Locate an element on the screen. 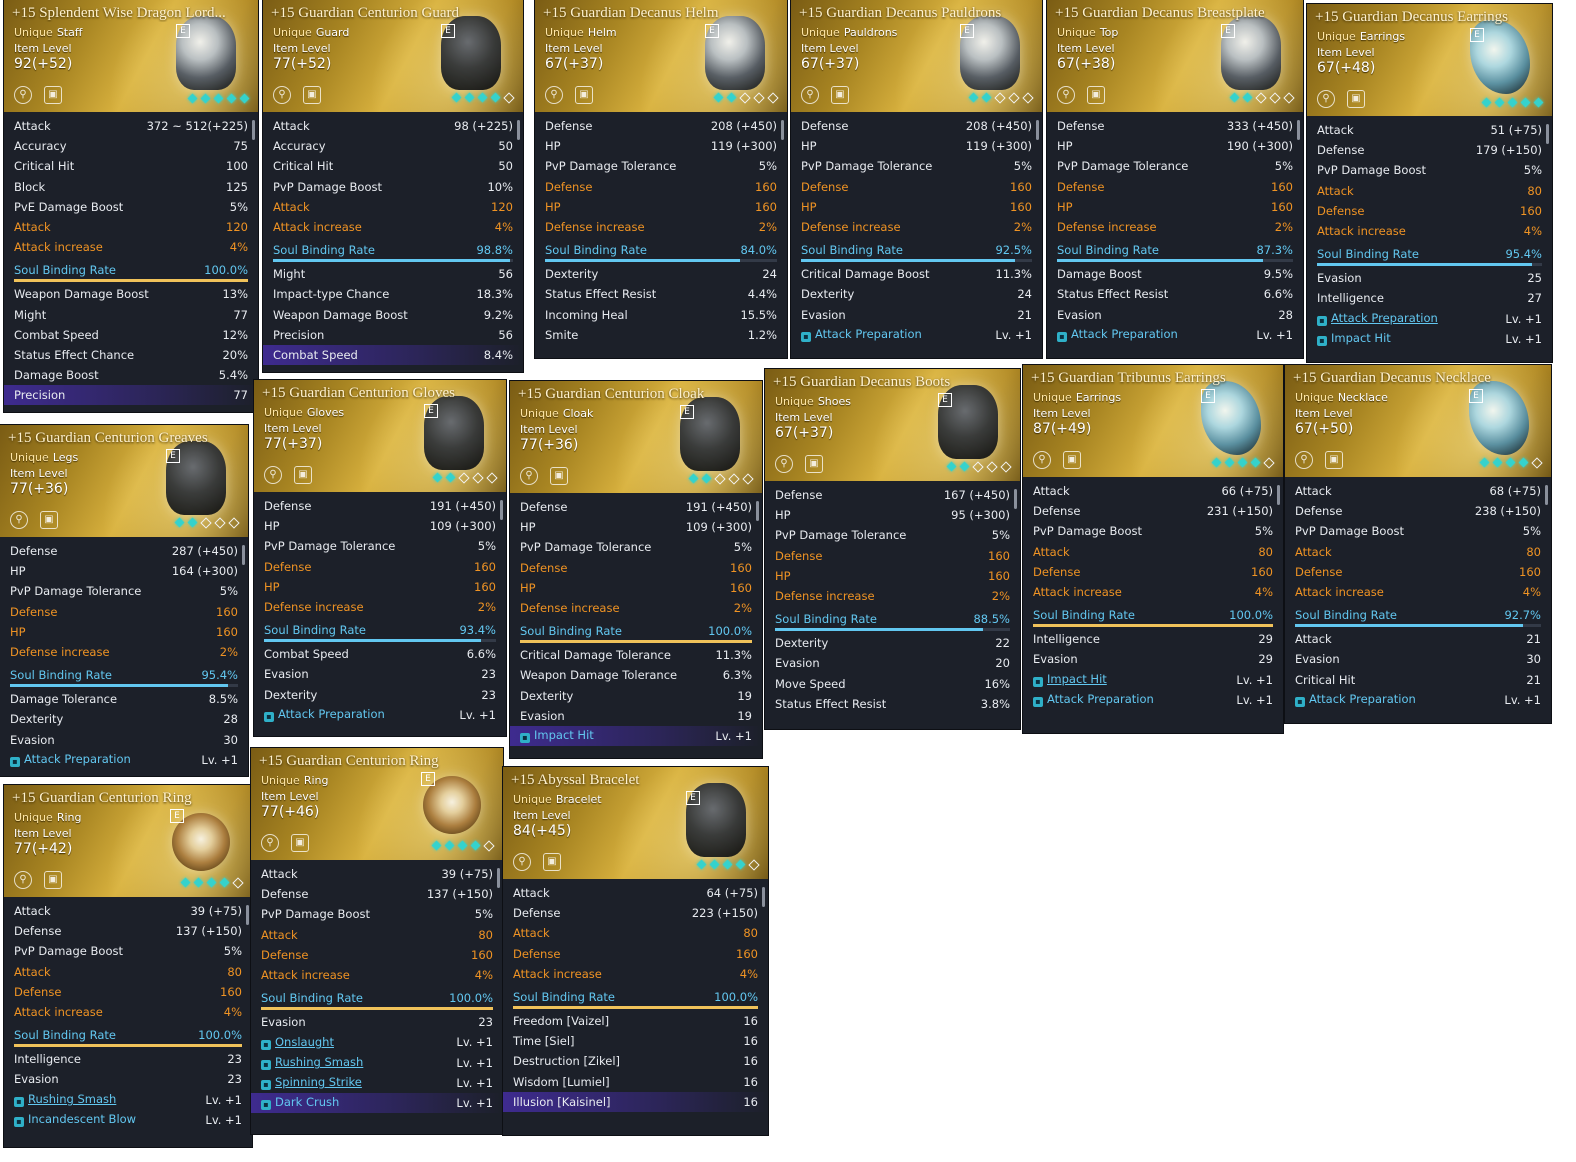 Image resolution: width=1576 pixels, height=1162 pixels. equipped-badge: E is located at coordinates (945, 400).